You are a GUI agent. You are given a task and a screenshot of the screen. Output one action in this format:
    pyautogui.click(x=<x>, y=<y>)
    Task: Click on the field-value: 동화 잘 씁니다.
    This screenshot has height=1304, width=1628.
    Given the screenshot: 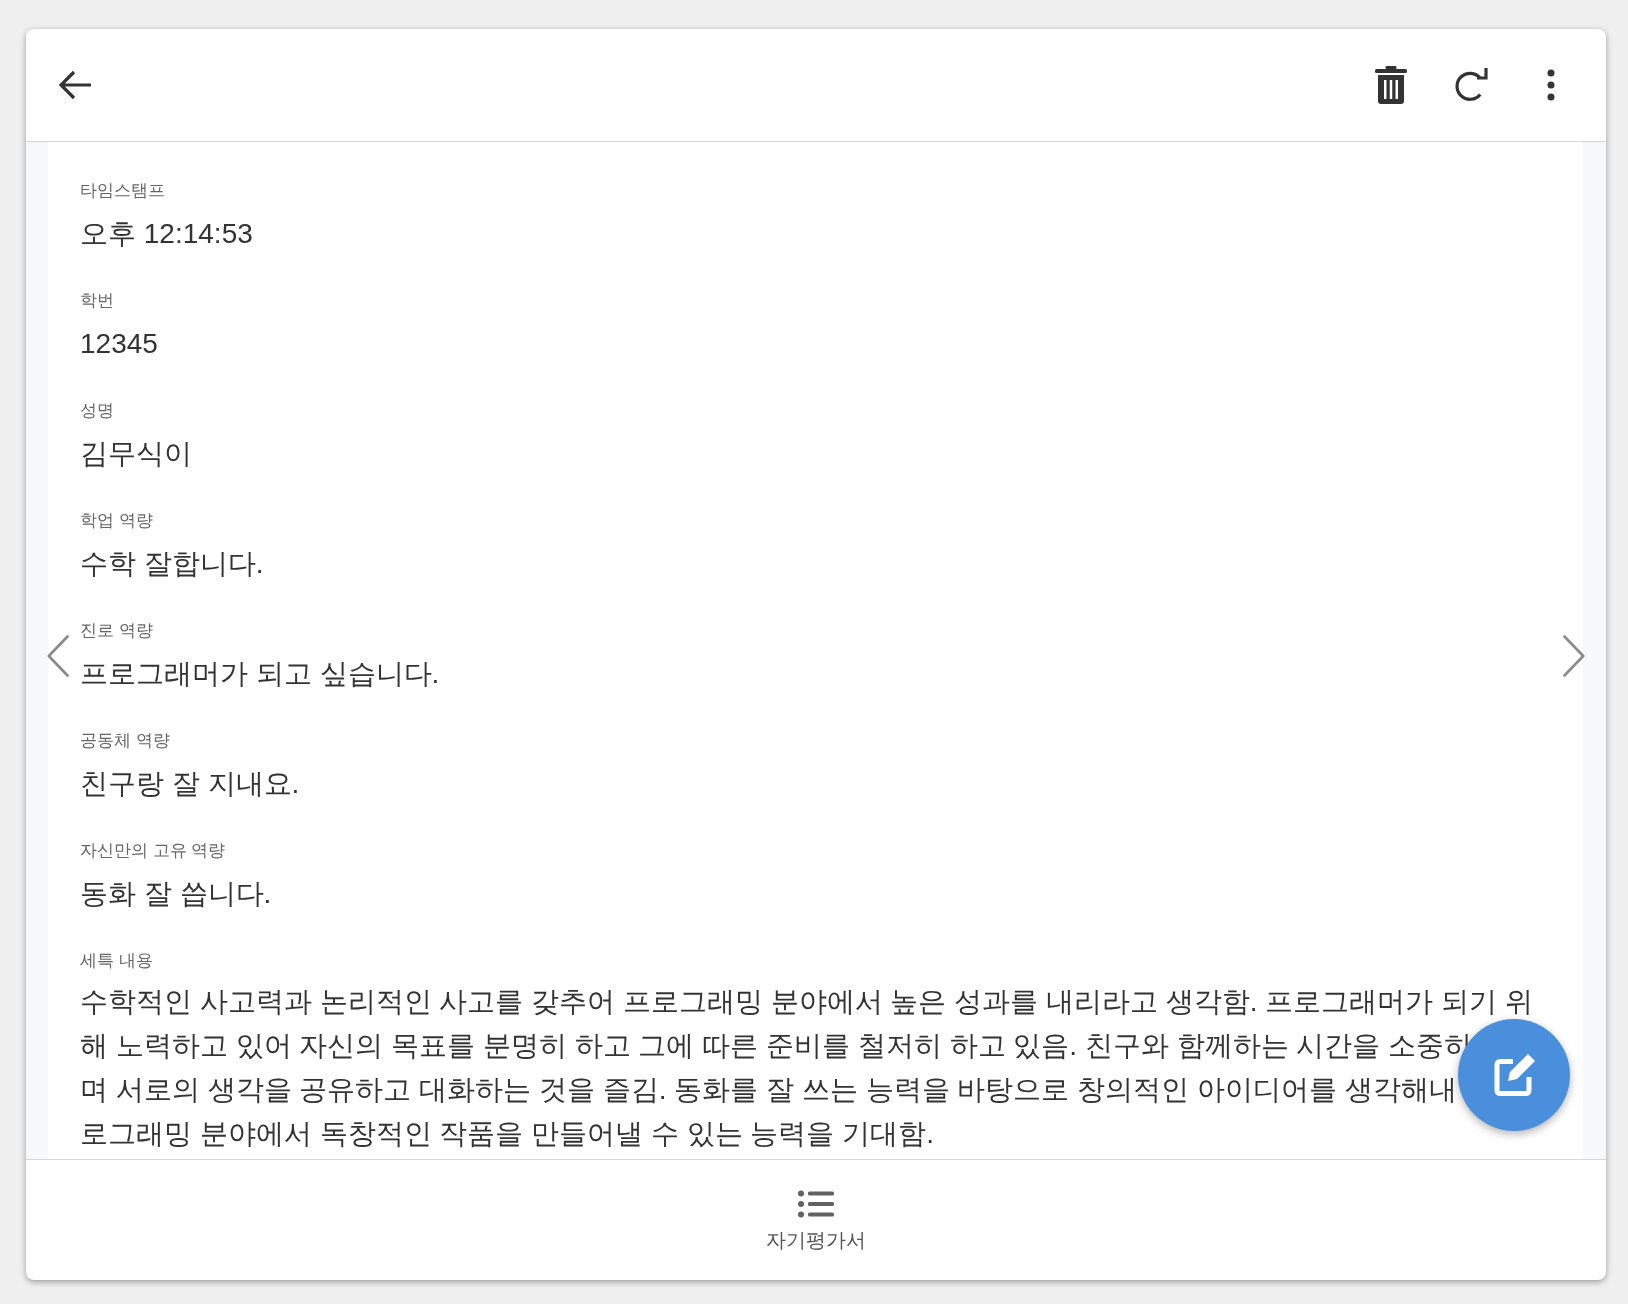 What is the action you would take?
    pyautogui.click(x=176, y=894)
    